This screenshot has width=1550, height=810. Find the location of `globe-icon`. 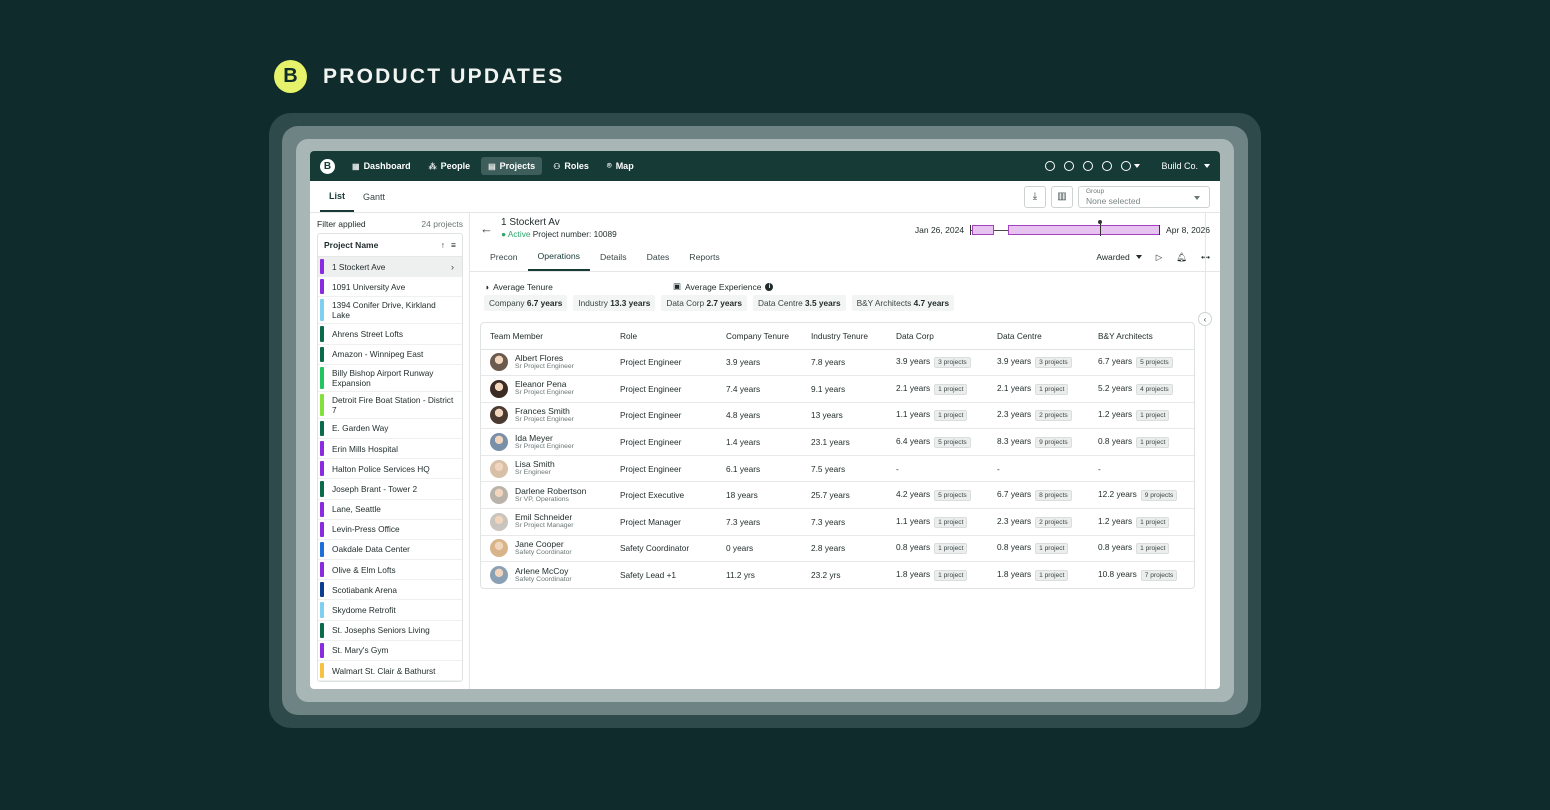

globe-icon is located at coordinates (1069, 166).